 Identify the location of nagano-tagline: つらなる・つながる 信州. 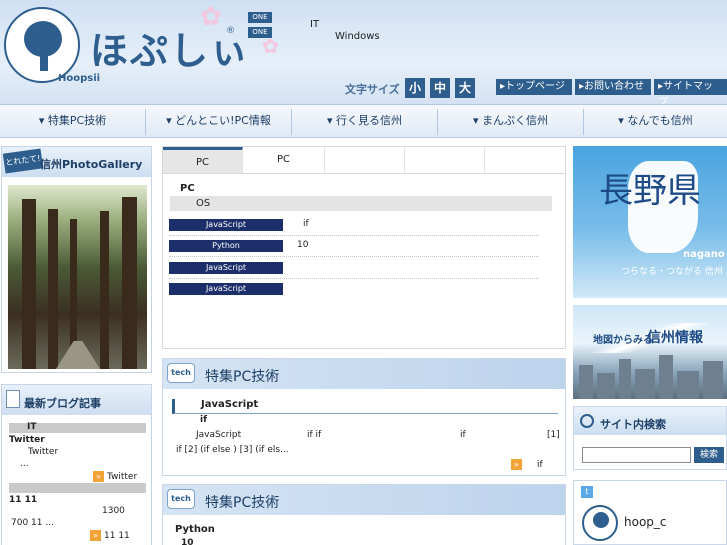
(672, 272).